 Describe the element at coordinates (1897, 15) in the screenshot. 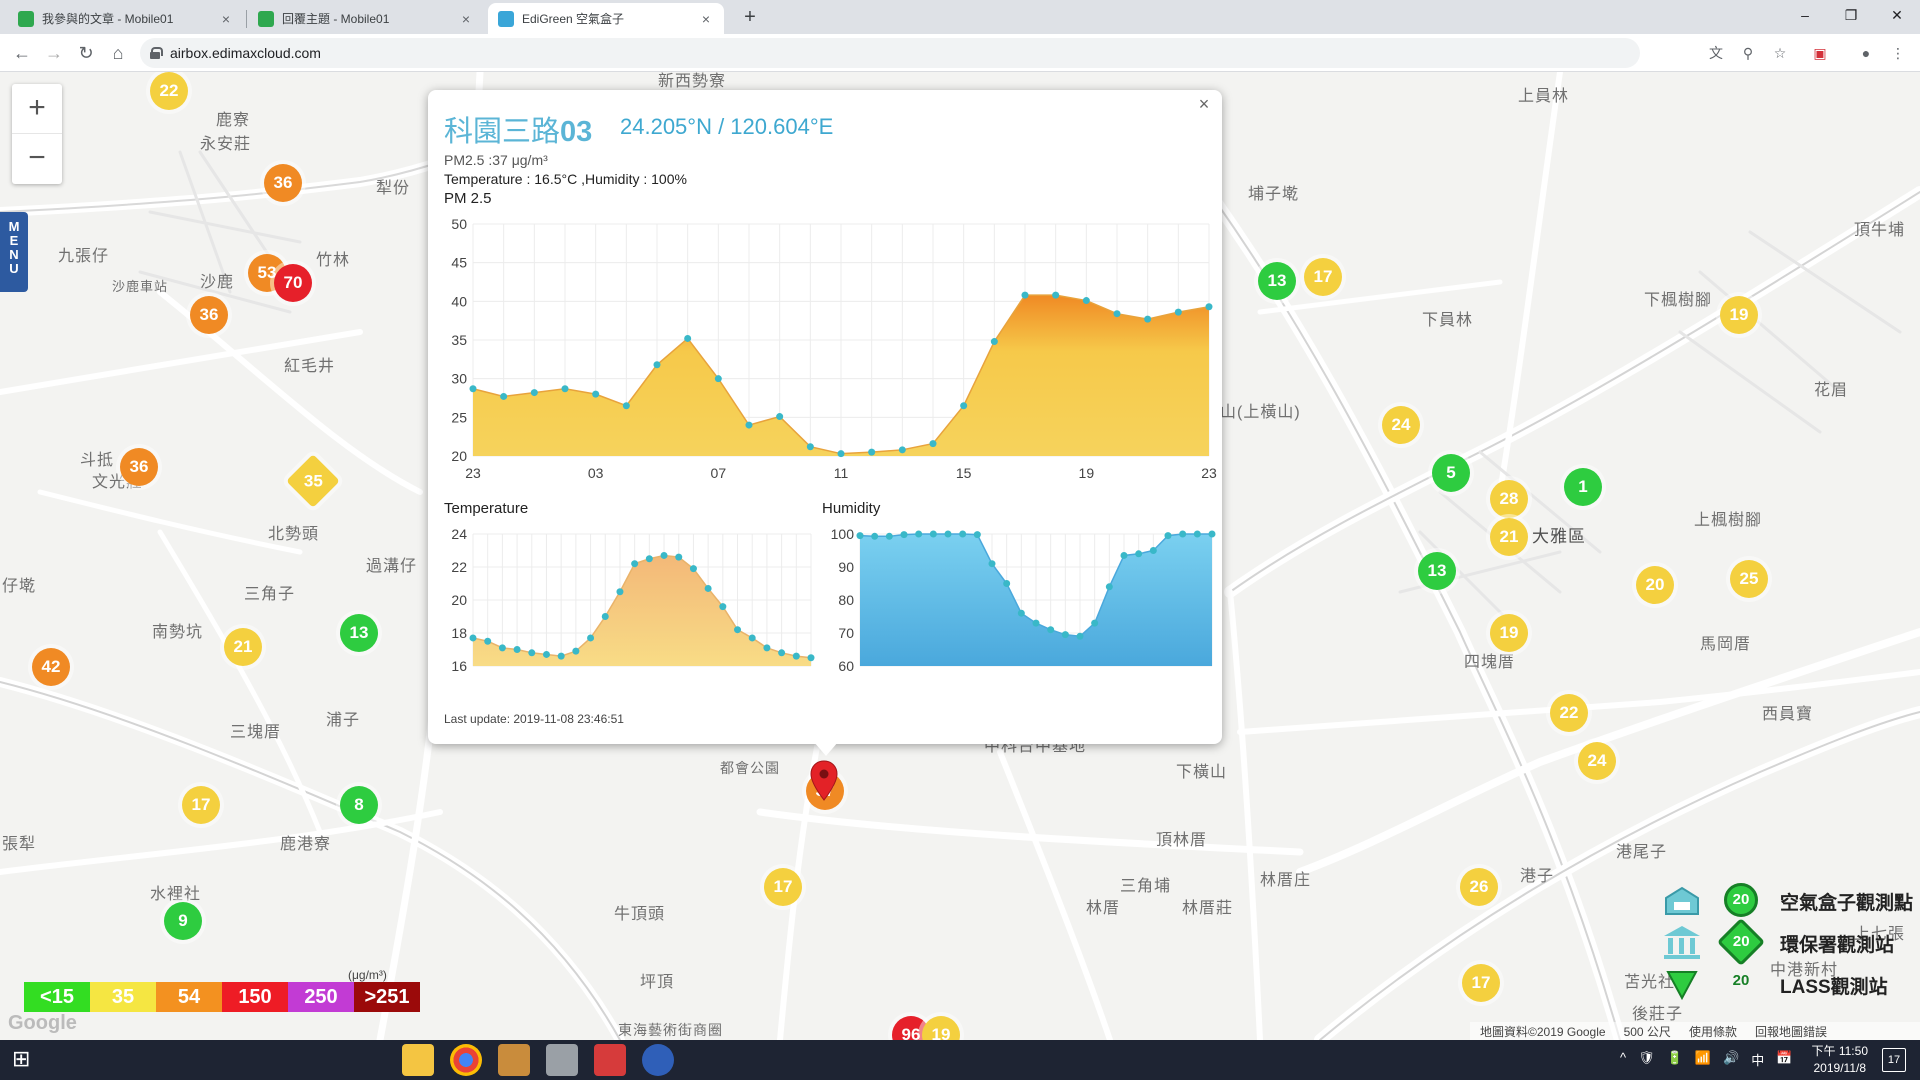

I see `close-window-button: ✕` at that location.